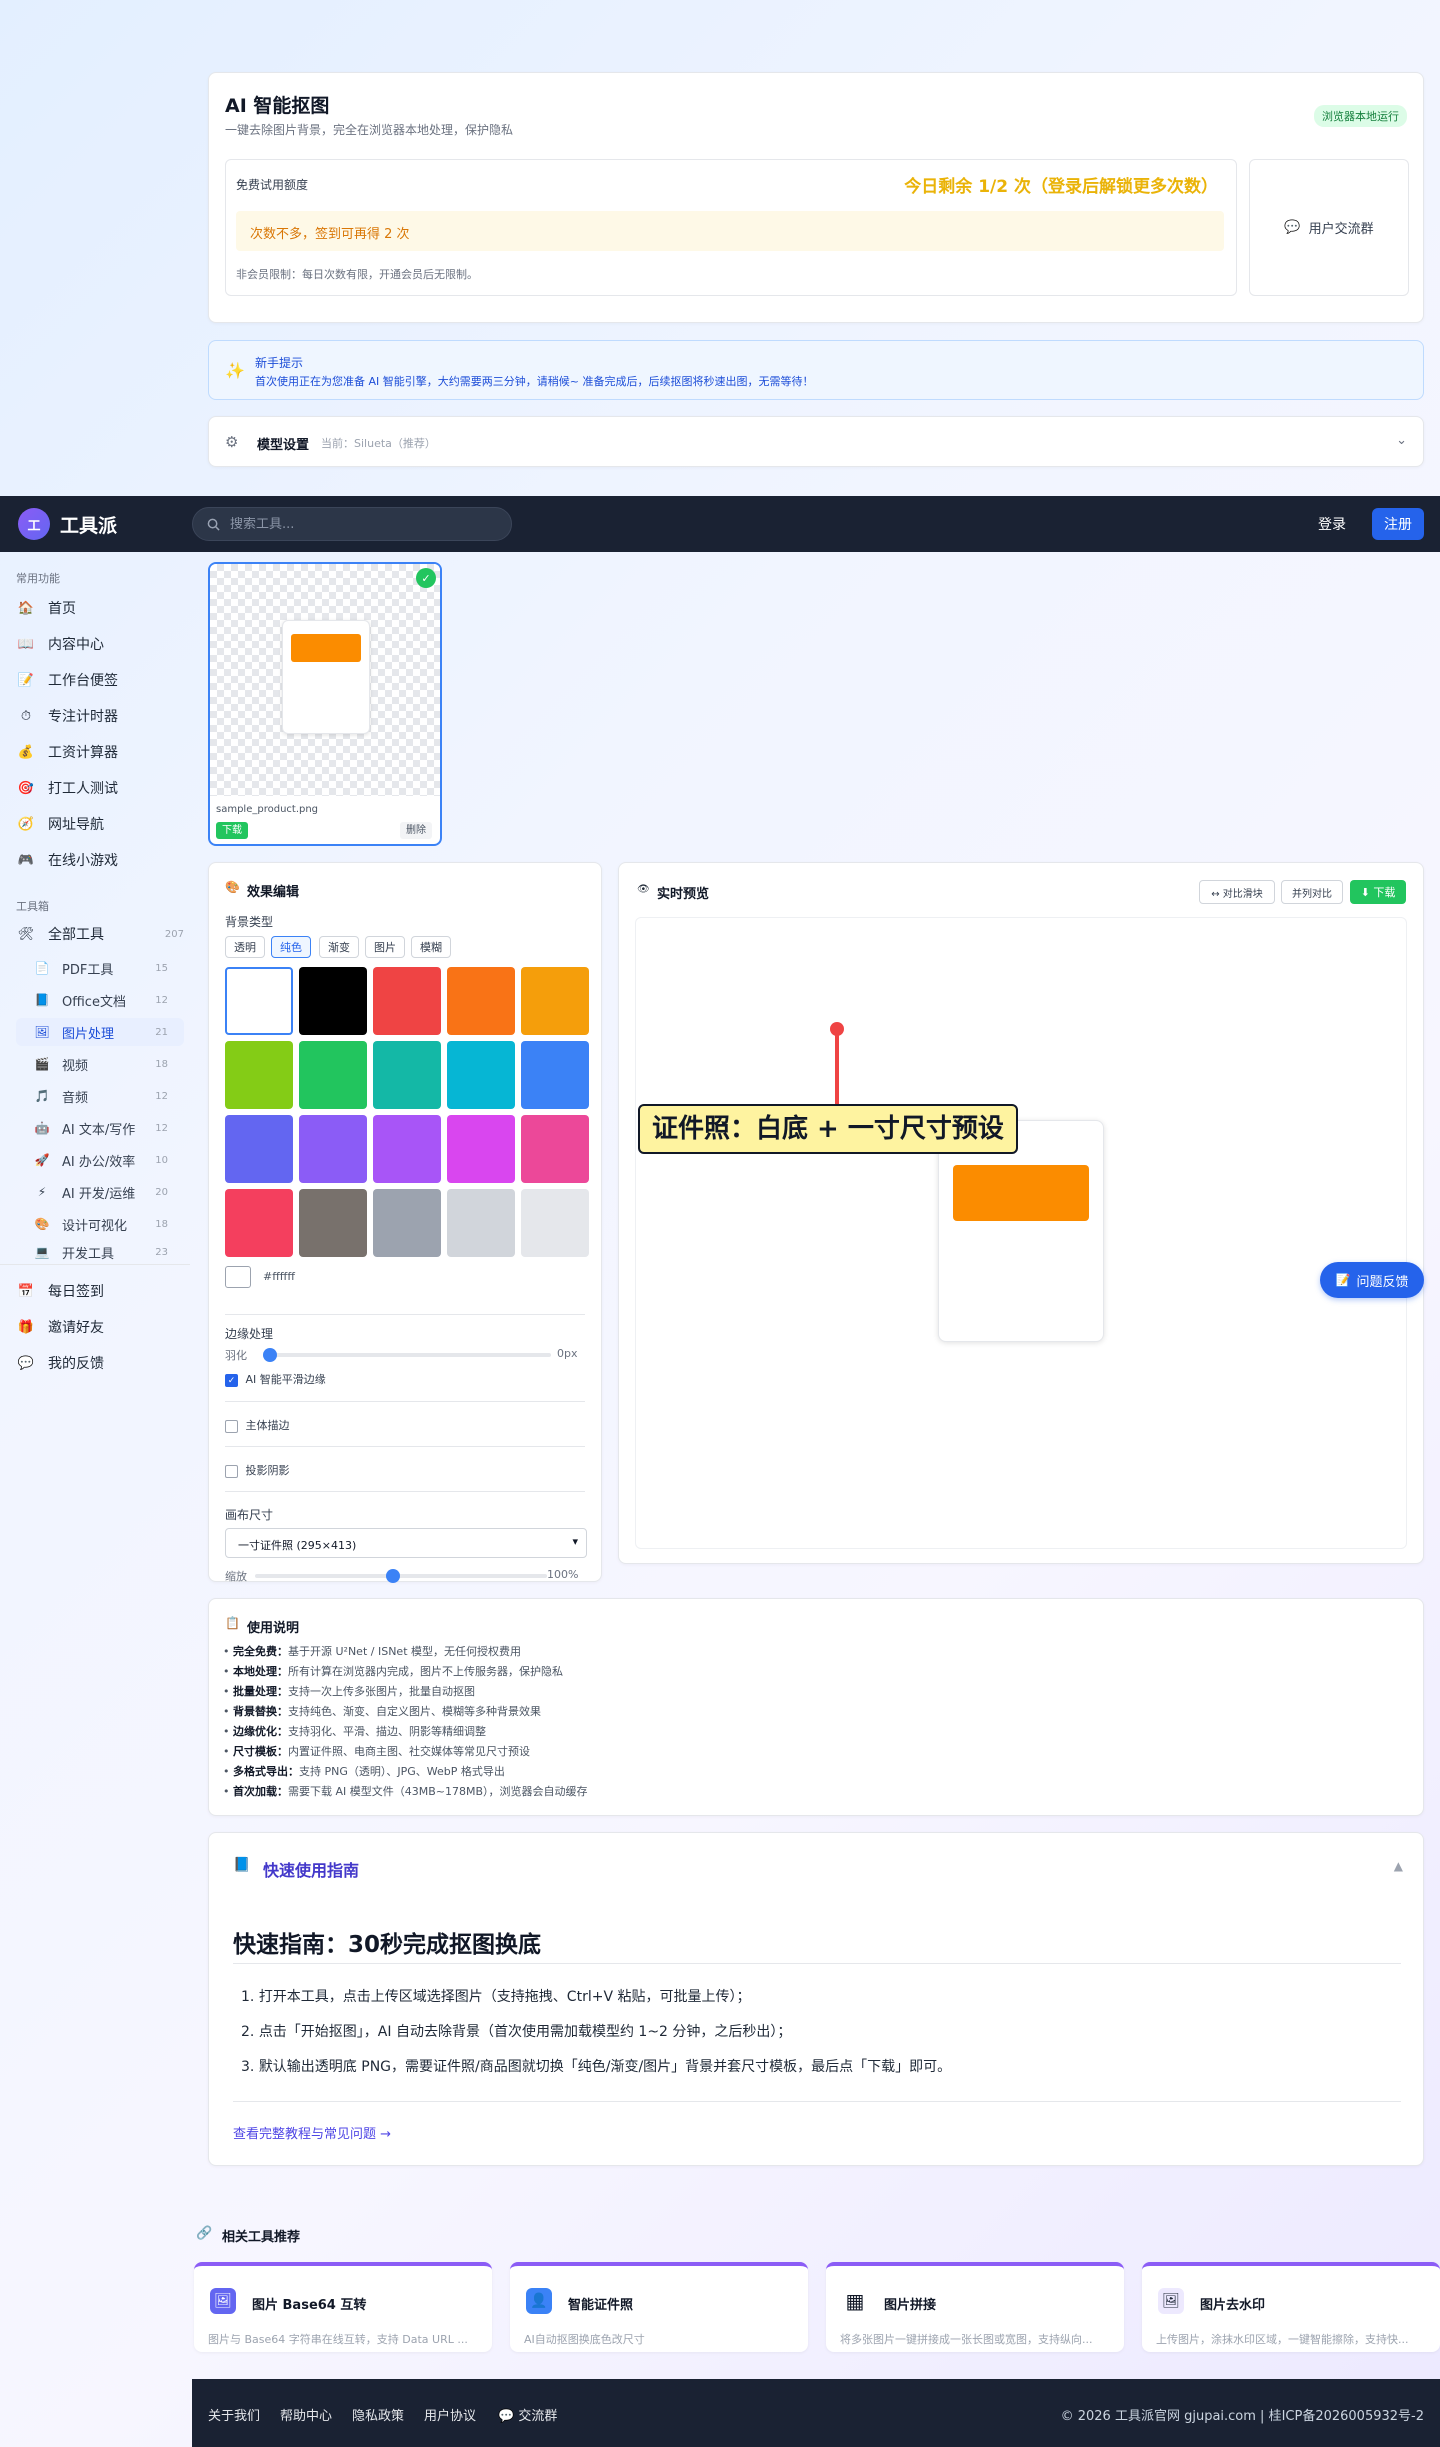 Image resolution: width=1440 pixels, height=2447 pixels. What do you see at coordinates (100, 788) in the screenshot?
I see `sidebar-item-test: 🎯 打工人测试` at bounding box center [100, 788].